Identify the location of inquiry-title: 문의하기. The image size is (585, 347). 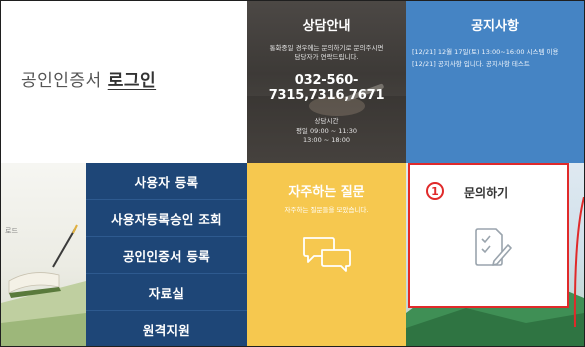
(486, 193).